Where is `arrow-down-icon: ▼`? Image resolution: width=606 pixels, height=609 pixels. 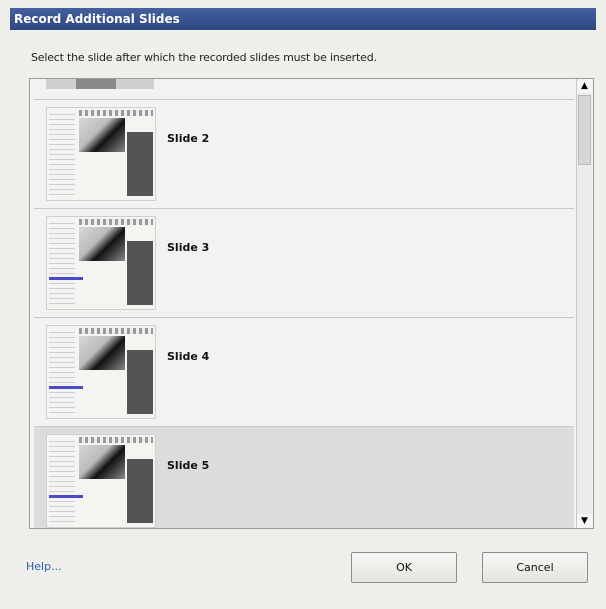 arrow-down-icon: ▼ is located at coordinates (584, 521).